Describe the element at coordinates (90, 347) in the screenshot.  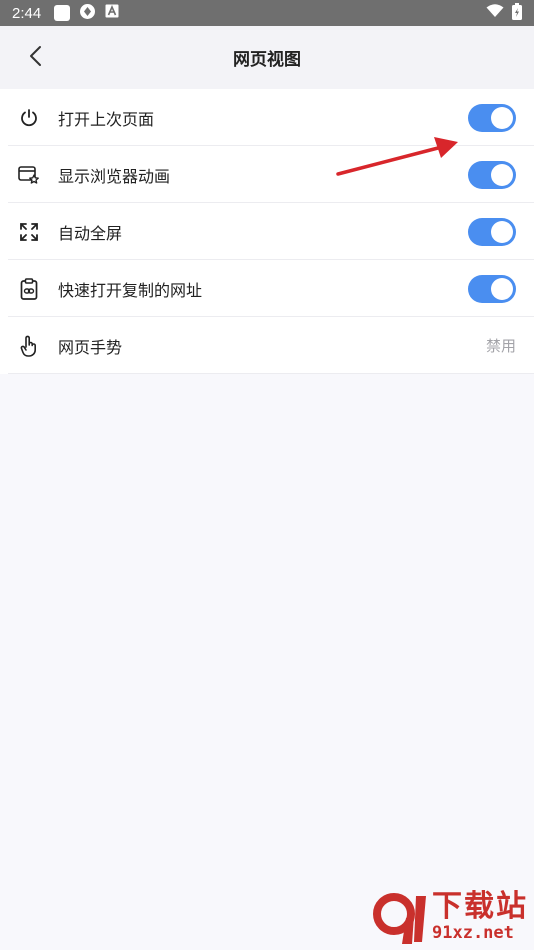
I see `setting-label: 网页手势` at that location.